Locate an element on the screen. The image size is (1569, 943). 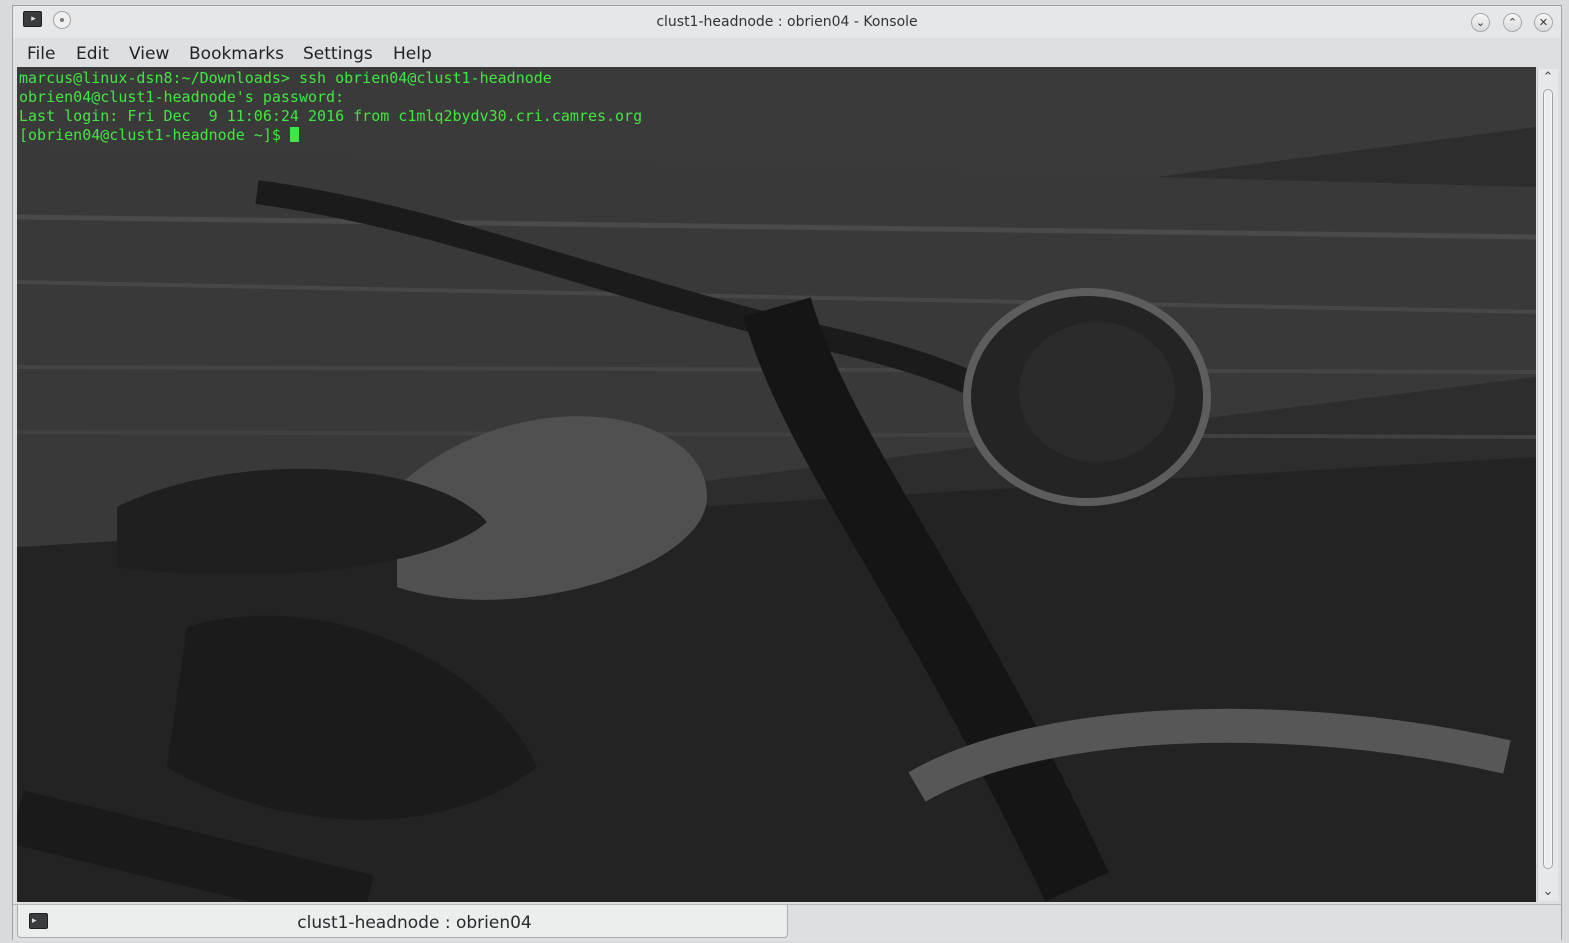
maximize-button: ⌃ is located at coordinates (1512, 22).